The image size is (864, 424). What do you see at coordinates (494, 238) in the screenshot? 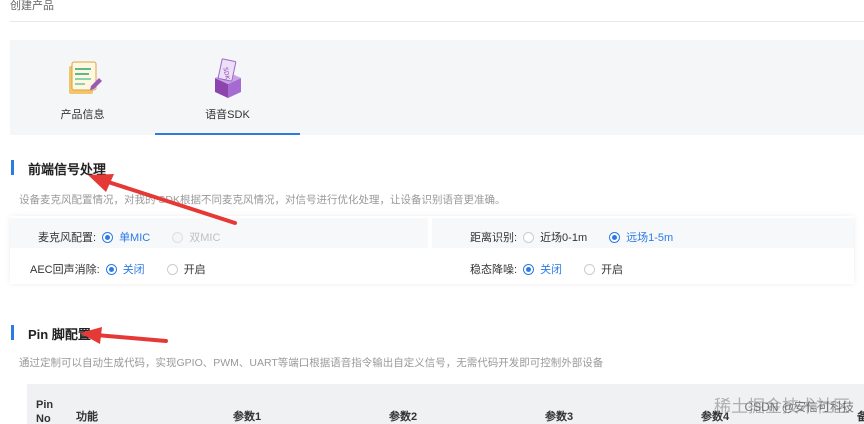
I see `distance-label: 距离识别:` at bounding box center [494, 238].